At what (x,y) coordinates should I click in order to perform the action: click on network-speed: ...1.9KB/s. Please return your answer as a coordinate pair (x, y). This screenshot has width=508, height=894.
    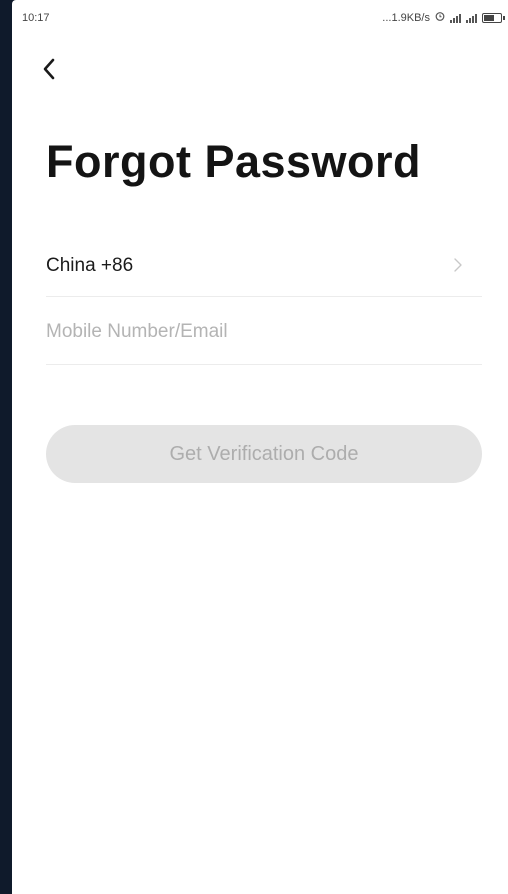
    Looking at the image, I should click on (406, 17).